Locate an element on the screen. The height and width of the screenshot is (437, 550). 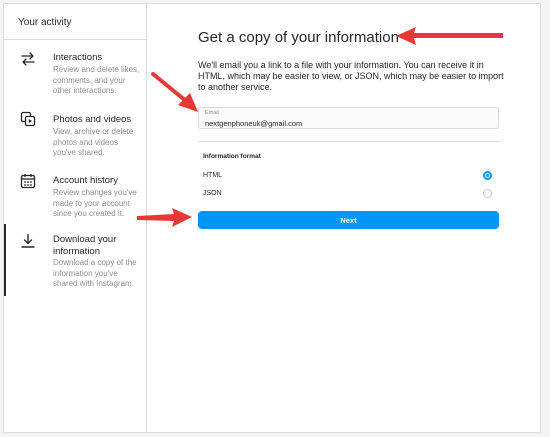
email-input is located at coordinates (345, 123).